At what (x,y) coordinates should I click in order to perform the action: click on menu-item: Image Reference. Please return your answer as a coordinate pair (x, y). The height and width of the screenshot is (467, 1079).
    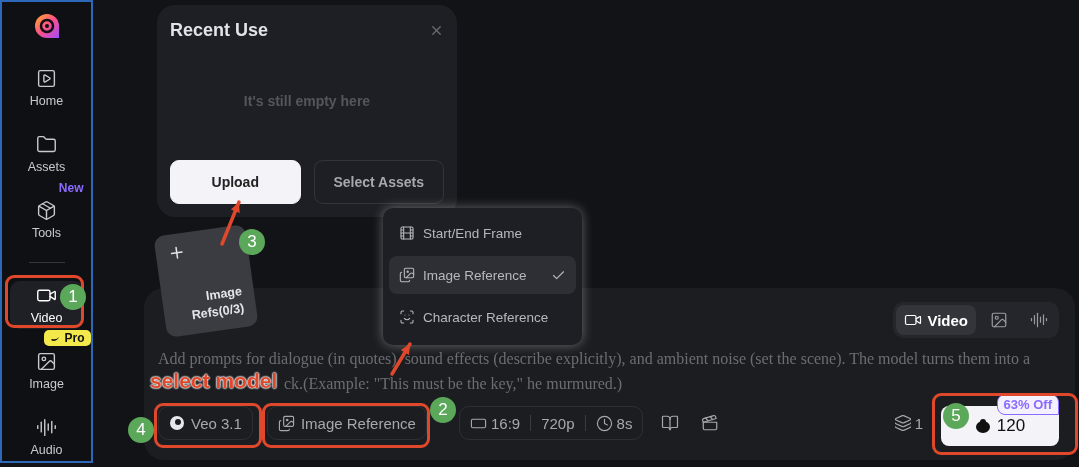
    Looking at the image, I should click on (482, 275).